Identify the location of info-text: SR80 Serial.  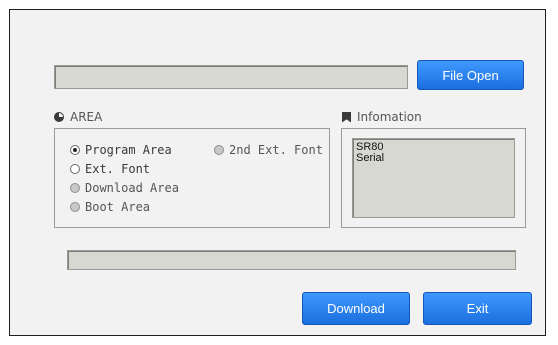
(433, 153).